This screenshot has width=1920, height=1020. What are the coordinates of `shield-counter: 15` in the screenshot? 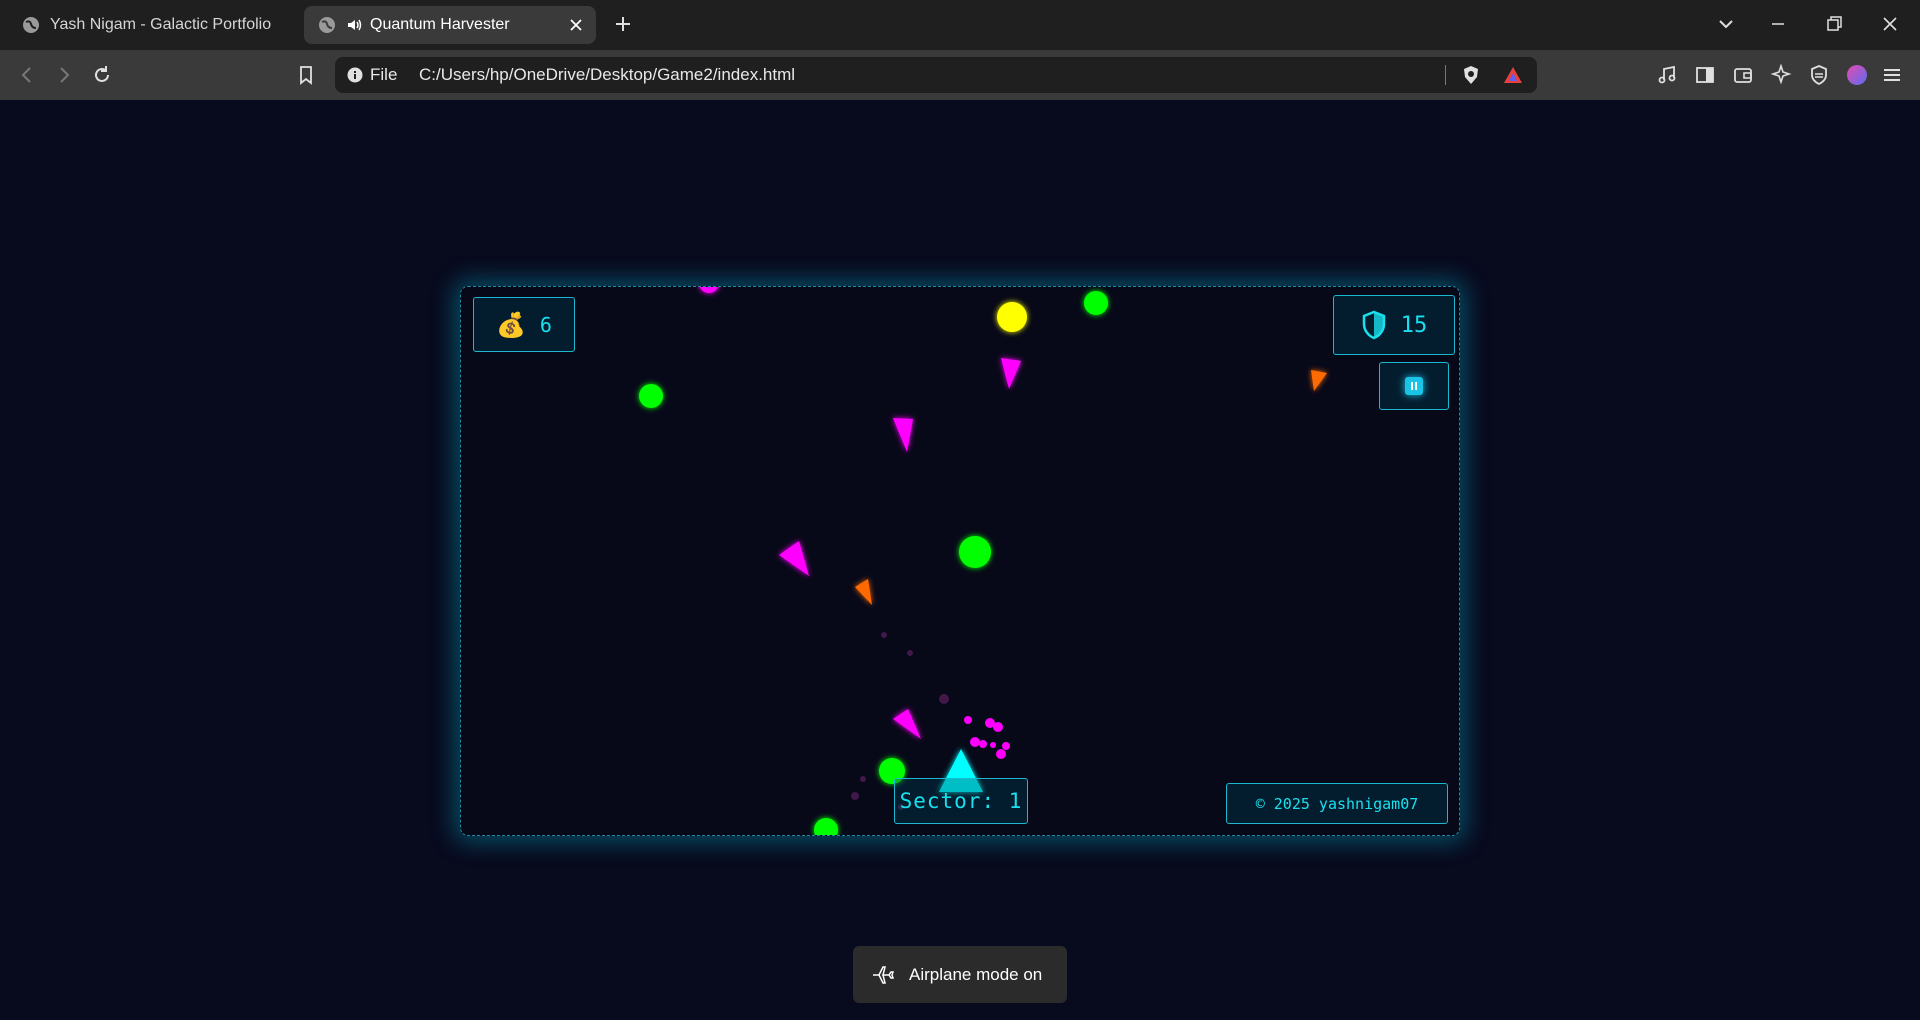 It's located at (1394, 325).